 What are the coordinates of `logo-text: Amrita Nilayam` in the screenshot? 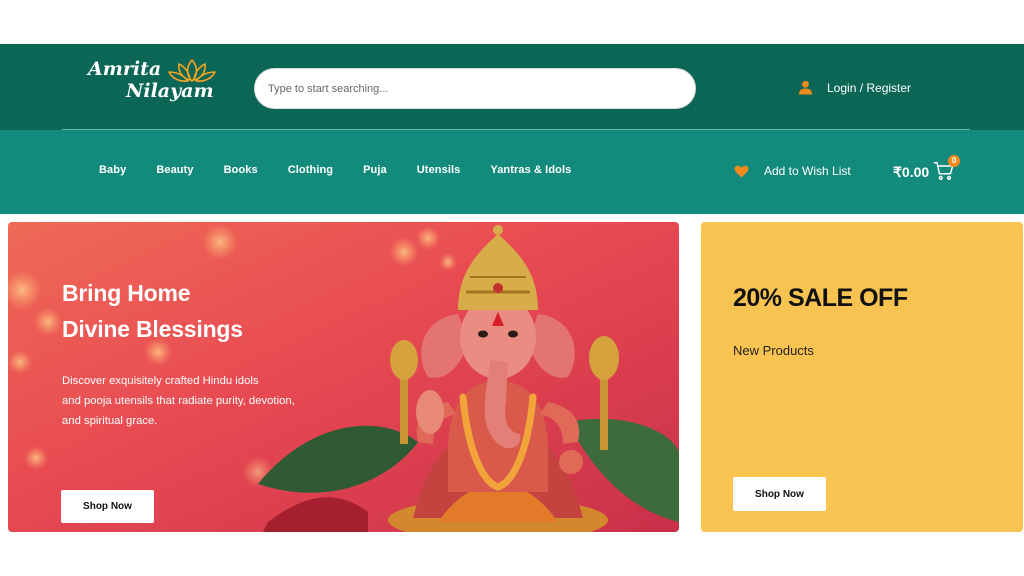 It's located at (151, 80).